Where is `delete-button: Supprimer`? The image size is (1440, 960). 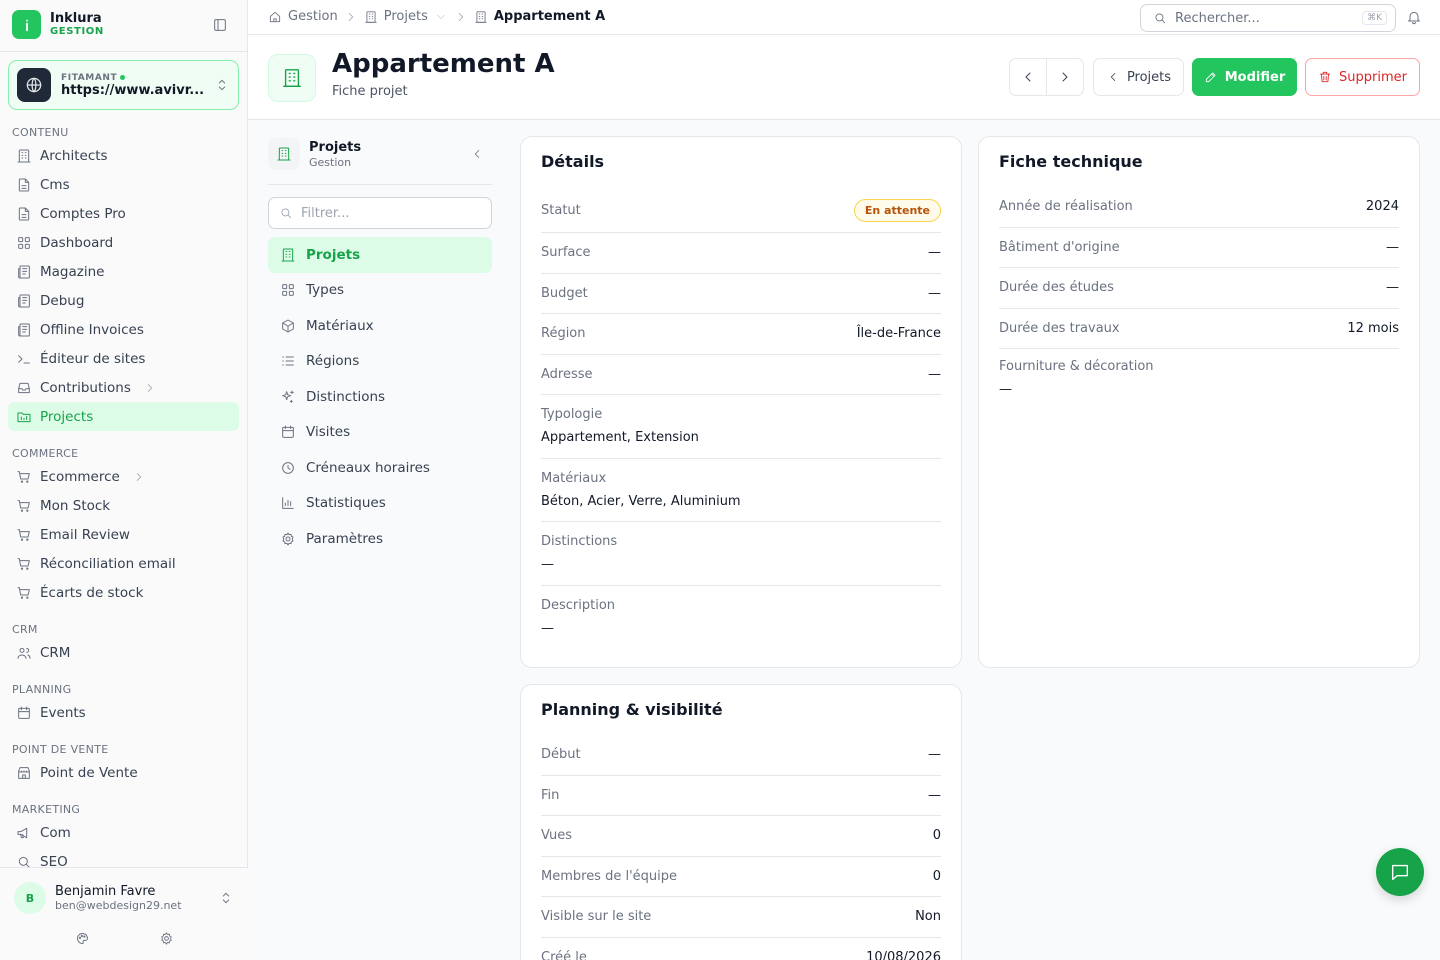 delete-button: Supprimer is located at coordinates (1362, 77).